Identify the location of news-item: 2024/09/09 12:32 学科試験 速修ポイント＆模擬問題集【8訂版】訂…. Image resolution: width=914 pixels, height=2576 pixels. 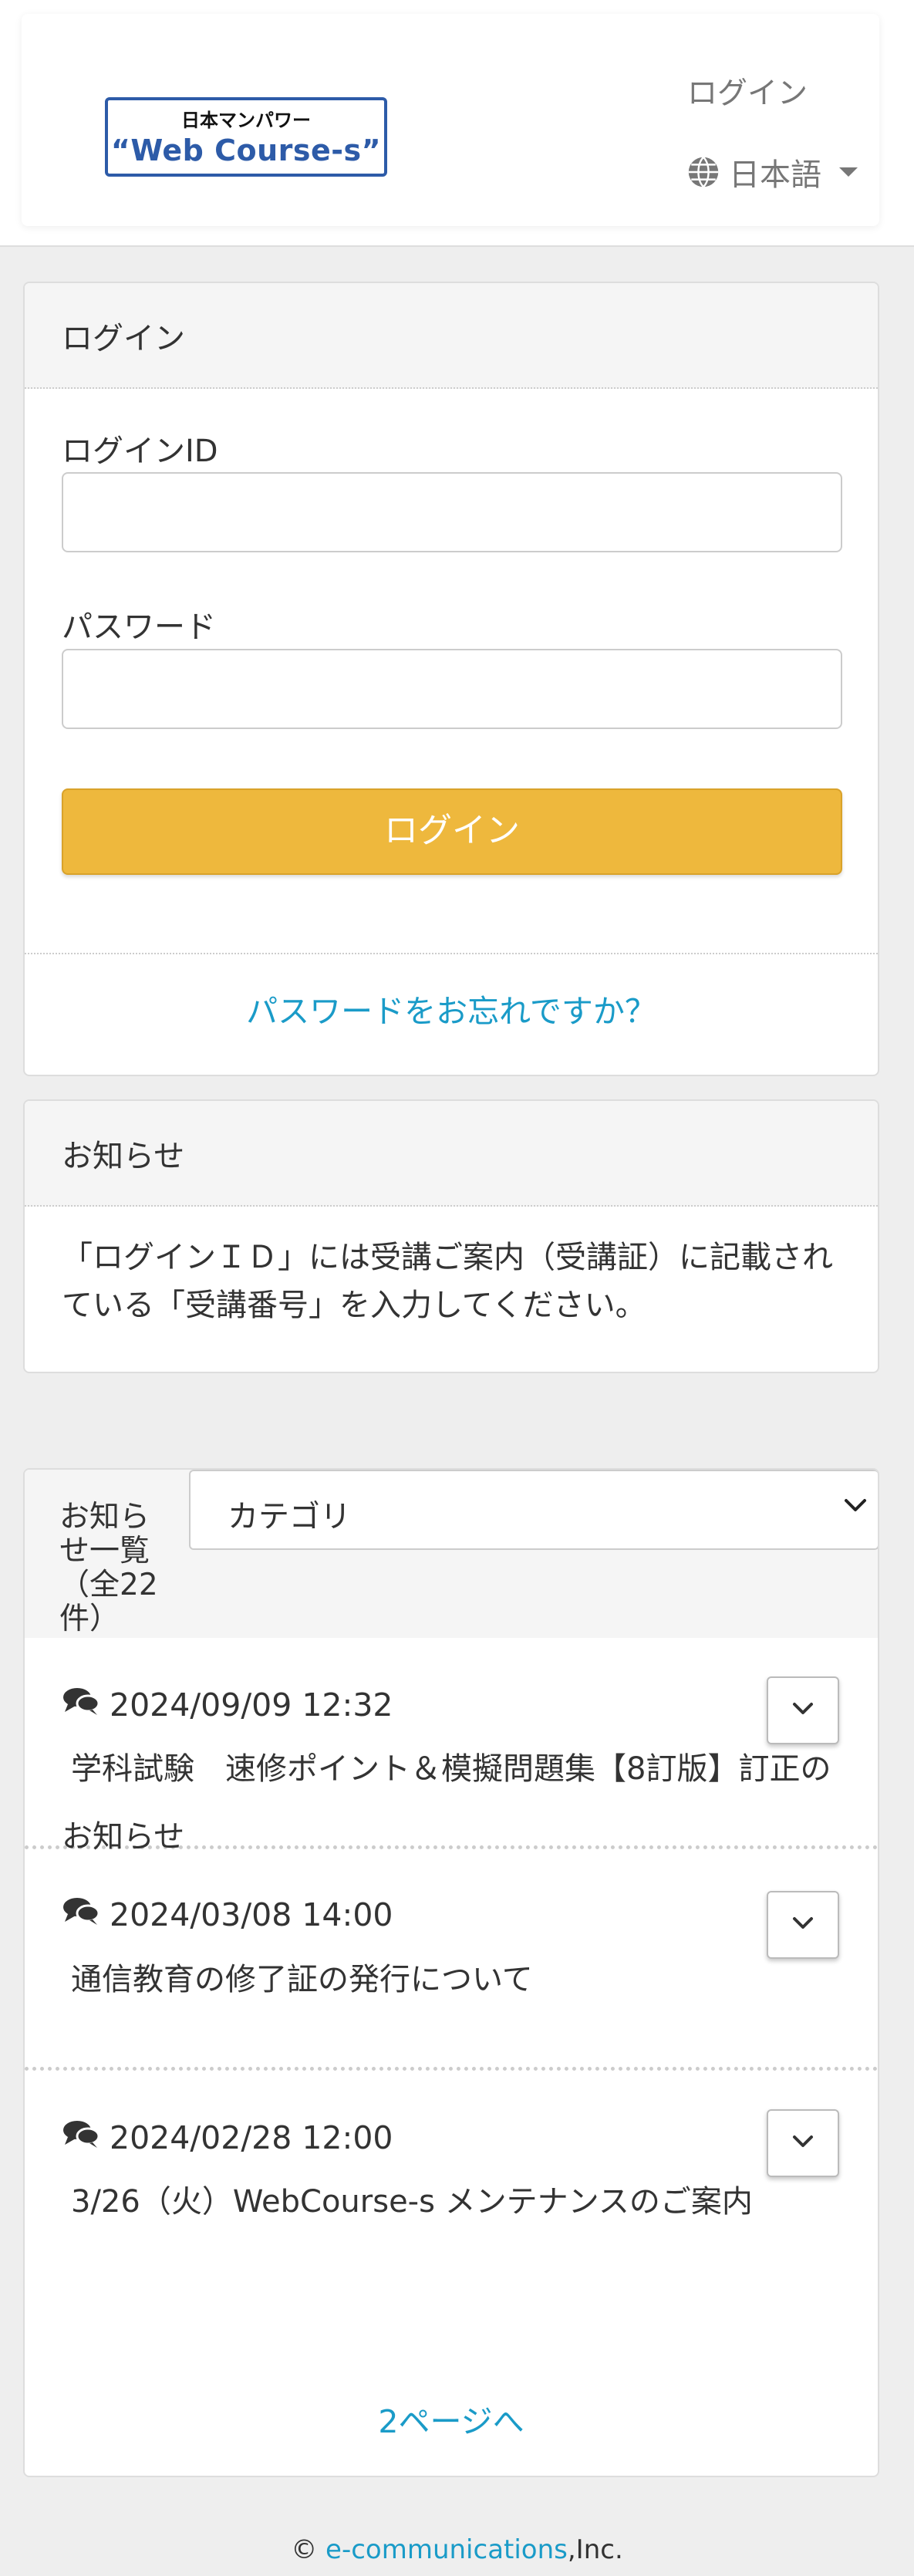
(451, 1746).